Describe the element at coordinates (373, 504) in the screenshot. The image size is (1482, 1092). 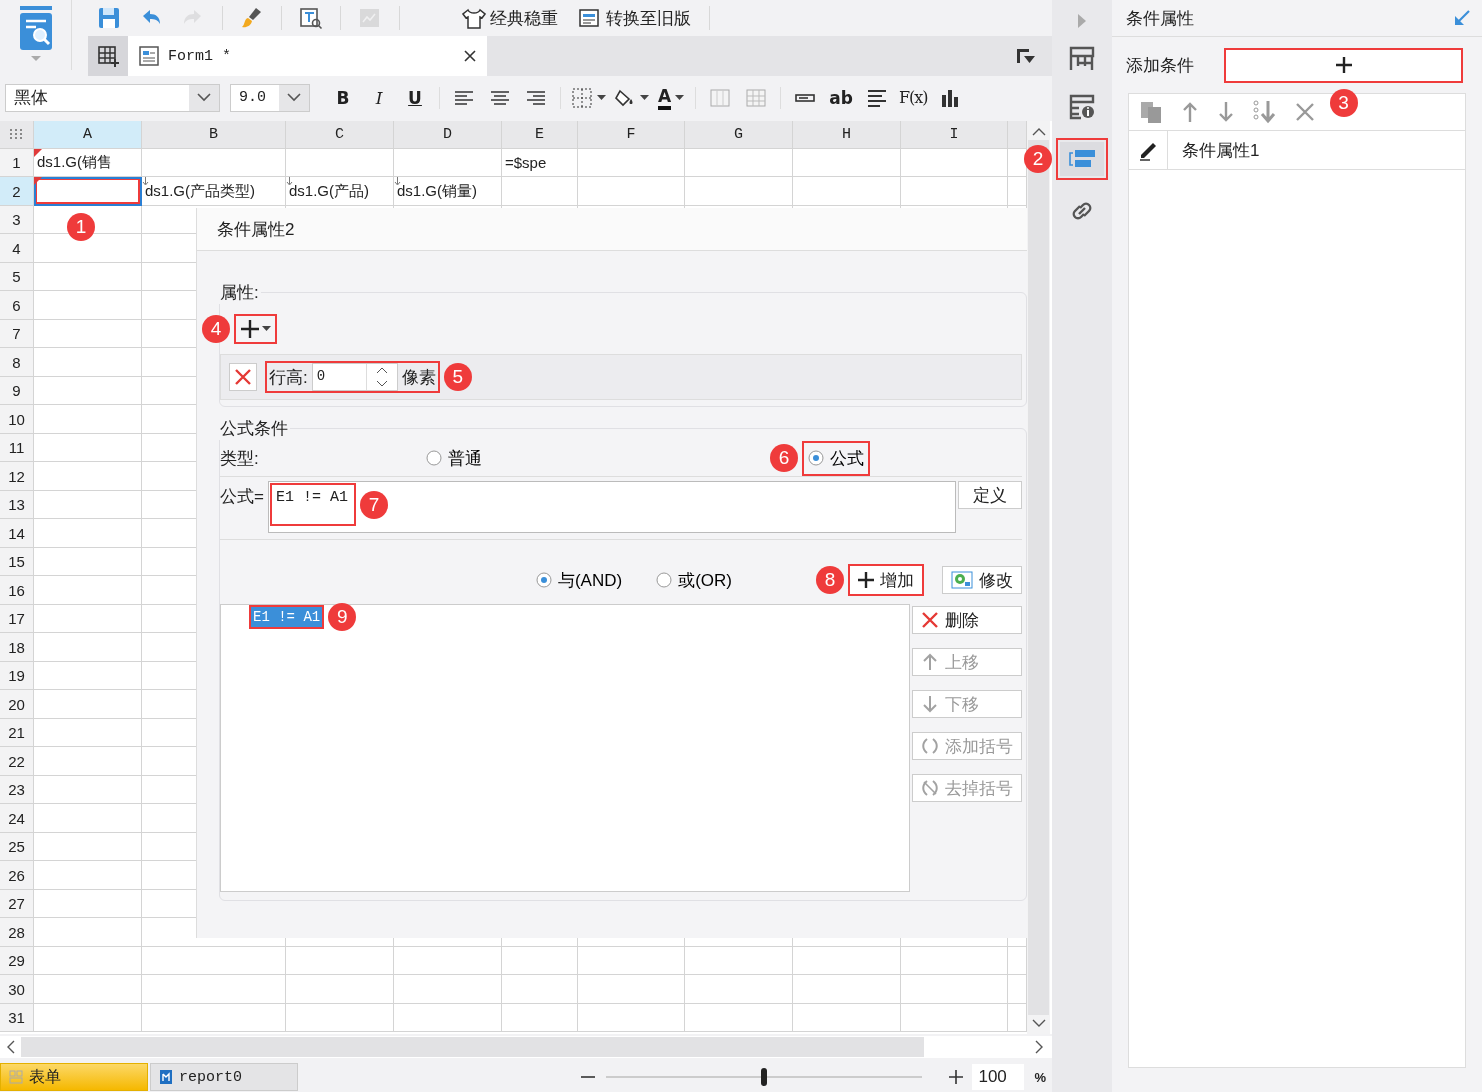
I see `callout-number: 7` at that location.